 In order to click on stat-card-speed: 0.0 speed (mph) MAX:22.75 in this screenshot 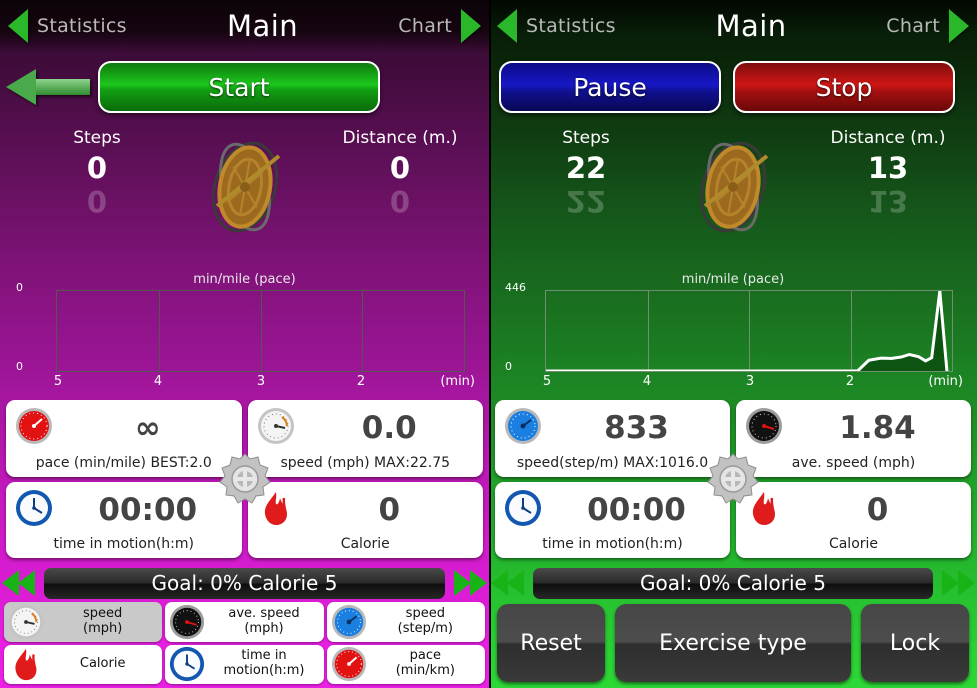, I will do `click(365, 438)`.